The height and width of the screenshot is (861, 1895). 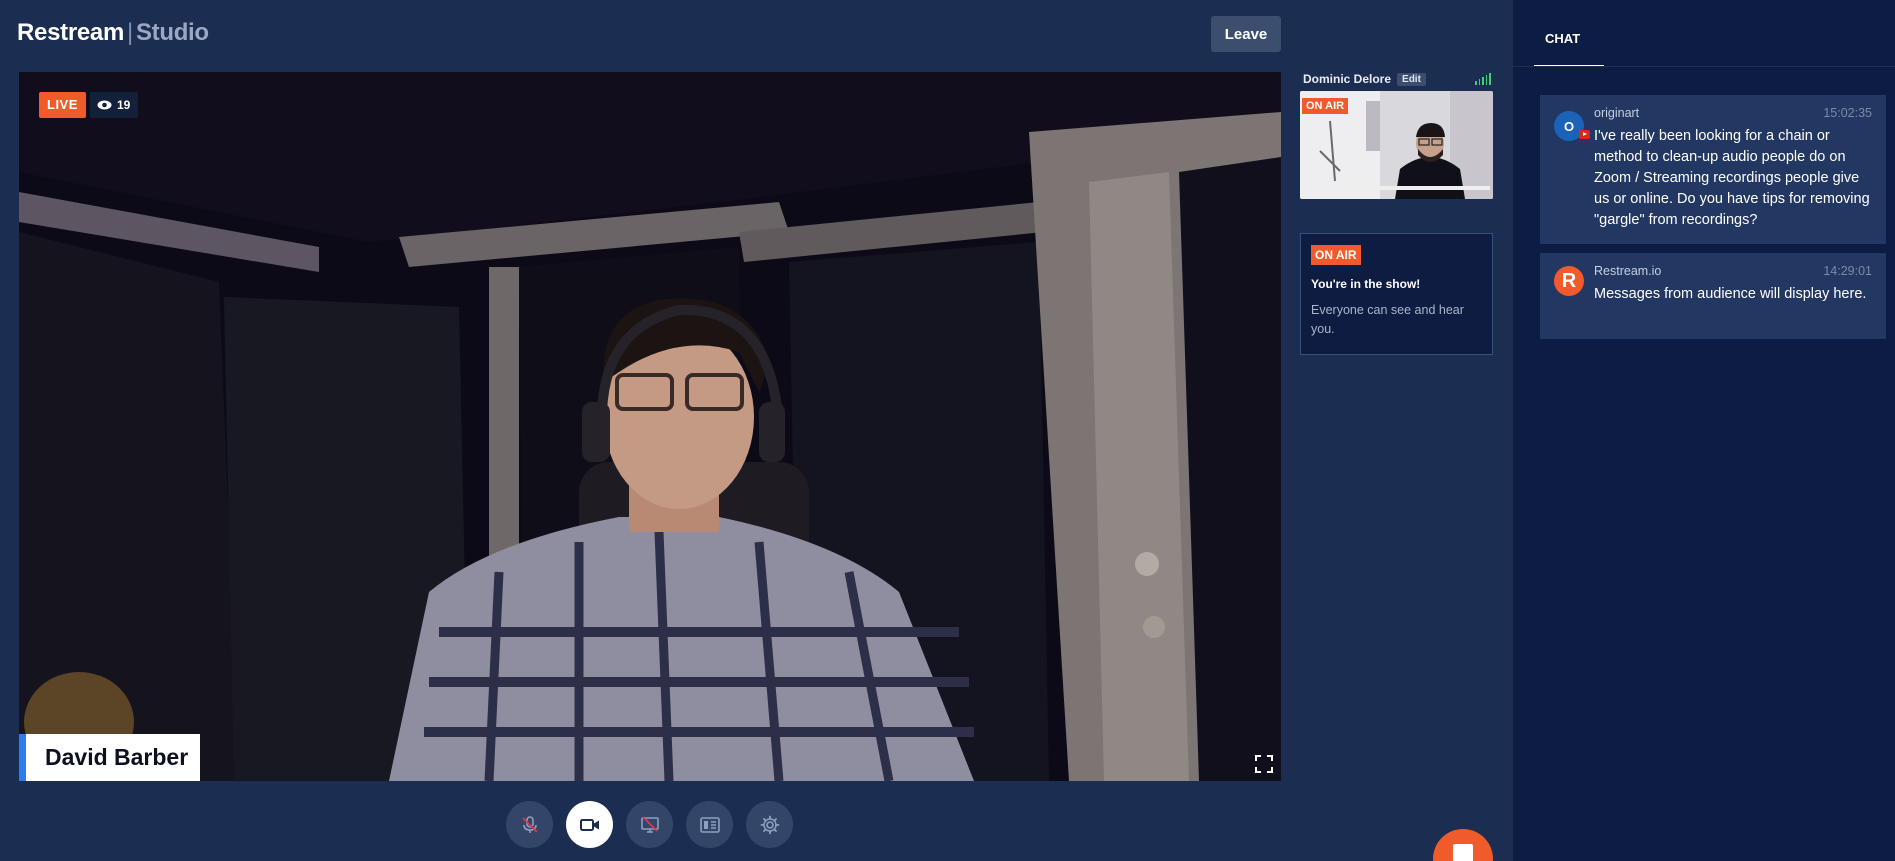 I want to click on app-logo: Restream | Studio, so click(x=113, y=33).